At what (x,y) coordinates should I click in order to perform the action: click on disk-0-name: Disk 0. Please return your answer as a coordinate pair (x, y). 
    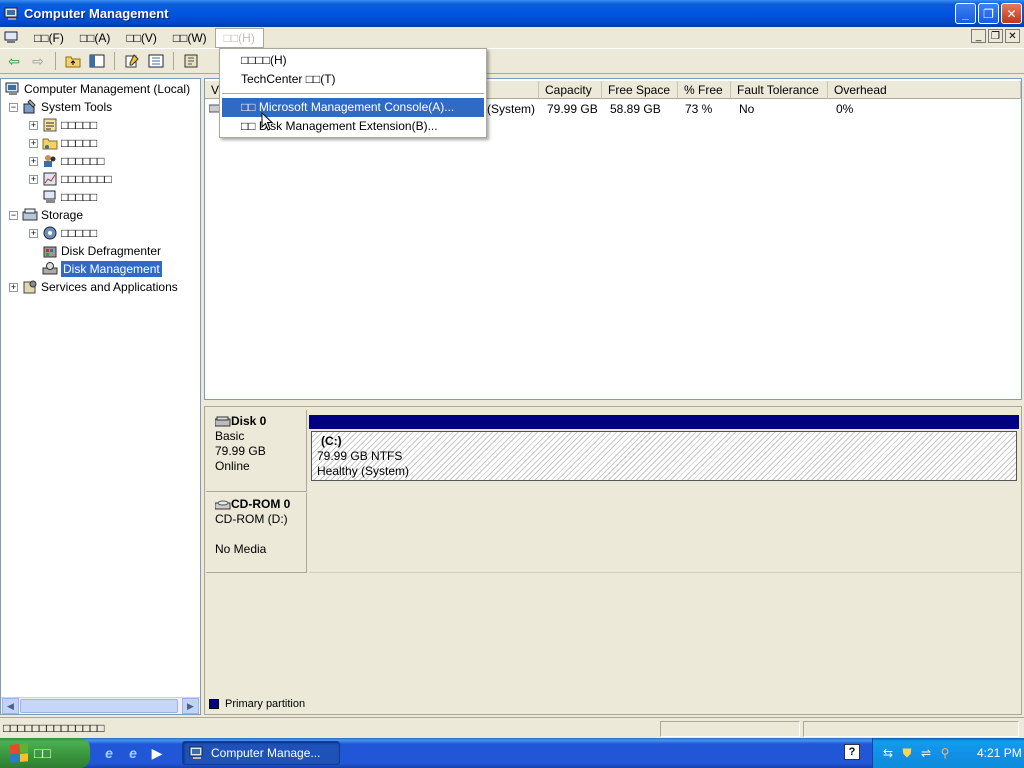
    Looking at the image, I should click on (249, 421).